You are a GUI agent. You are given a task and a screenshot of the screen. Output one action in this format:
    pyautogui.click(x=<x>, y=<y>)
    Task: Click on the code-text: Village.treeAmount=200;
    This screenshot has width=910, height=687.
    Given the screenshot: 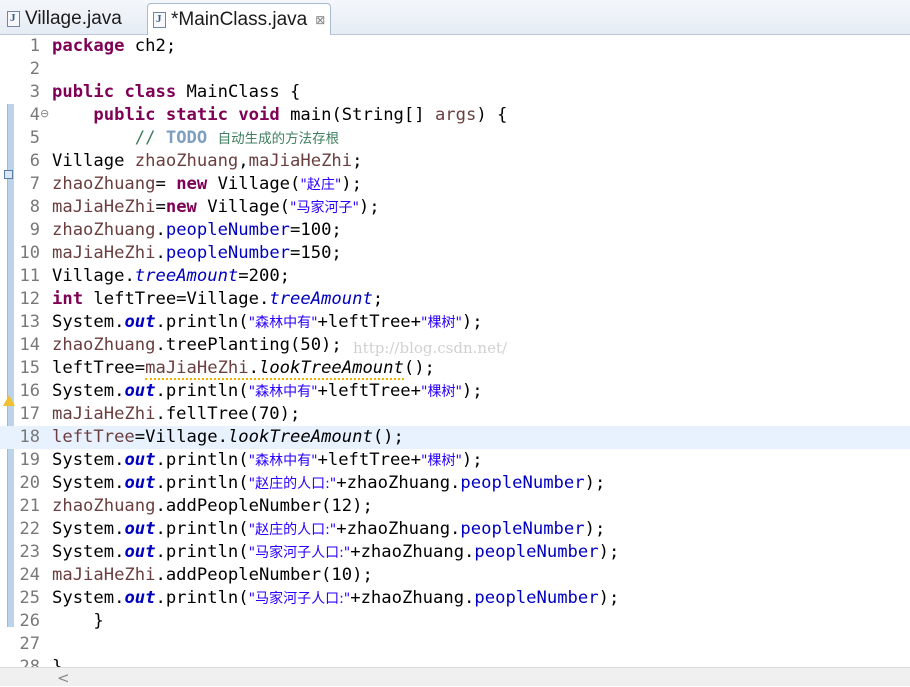 What is the action you would take?
    pyautogui.click(x=171, y=276)
    